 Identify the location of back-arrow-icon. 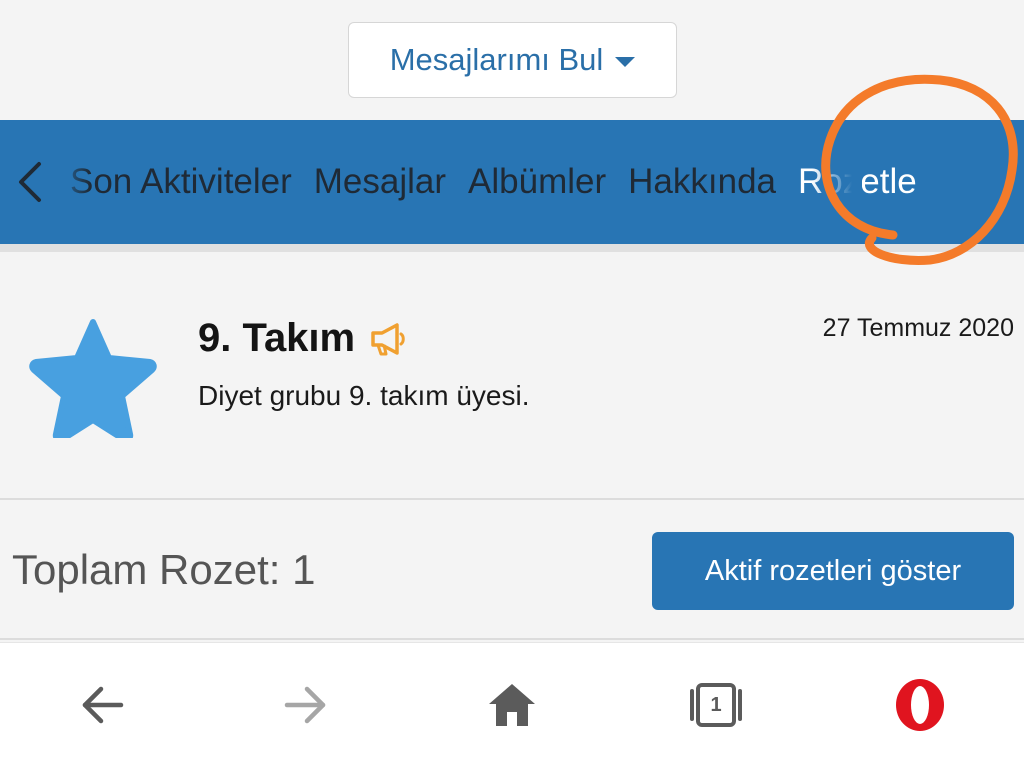
(102, 705).